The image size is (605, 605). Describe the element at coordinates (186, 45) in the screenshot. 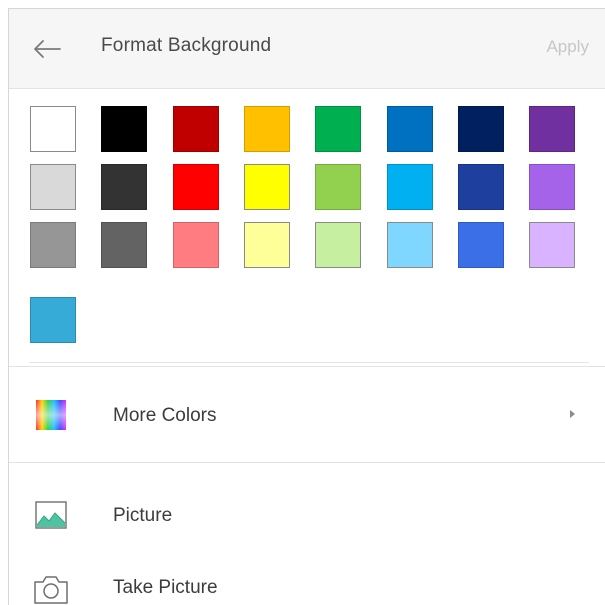

I see `panel-title: Format Background` at that location.